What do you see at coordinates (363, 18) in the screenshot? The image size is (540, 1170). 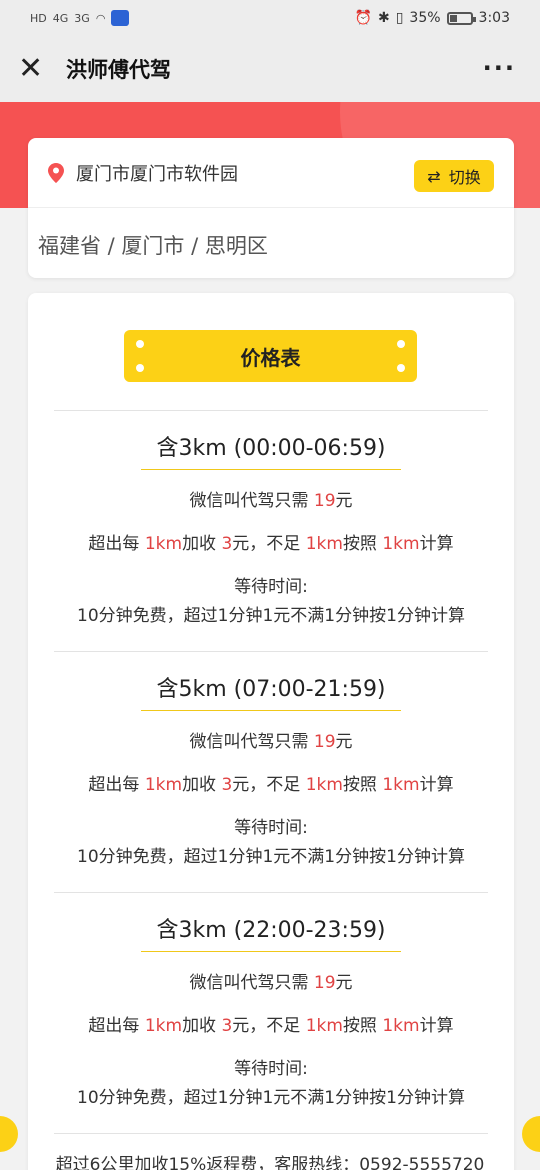 I see `alarm-icon: ⏰` at bounding box center [363, 18].